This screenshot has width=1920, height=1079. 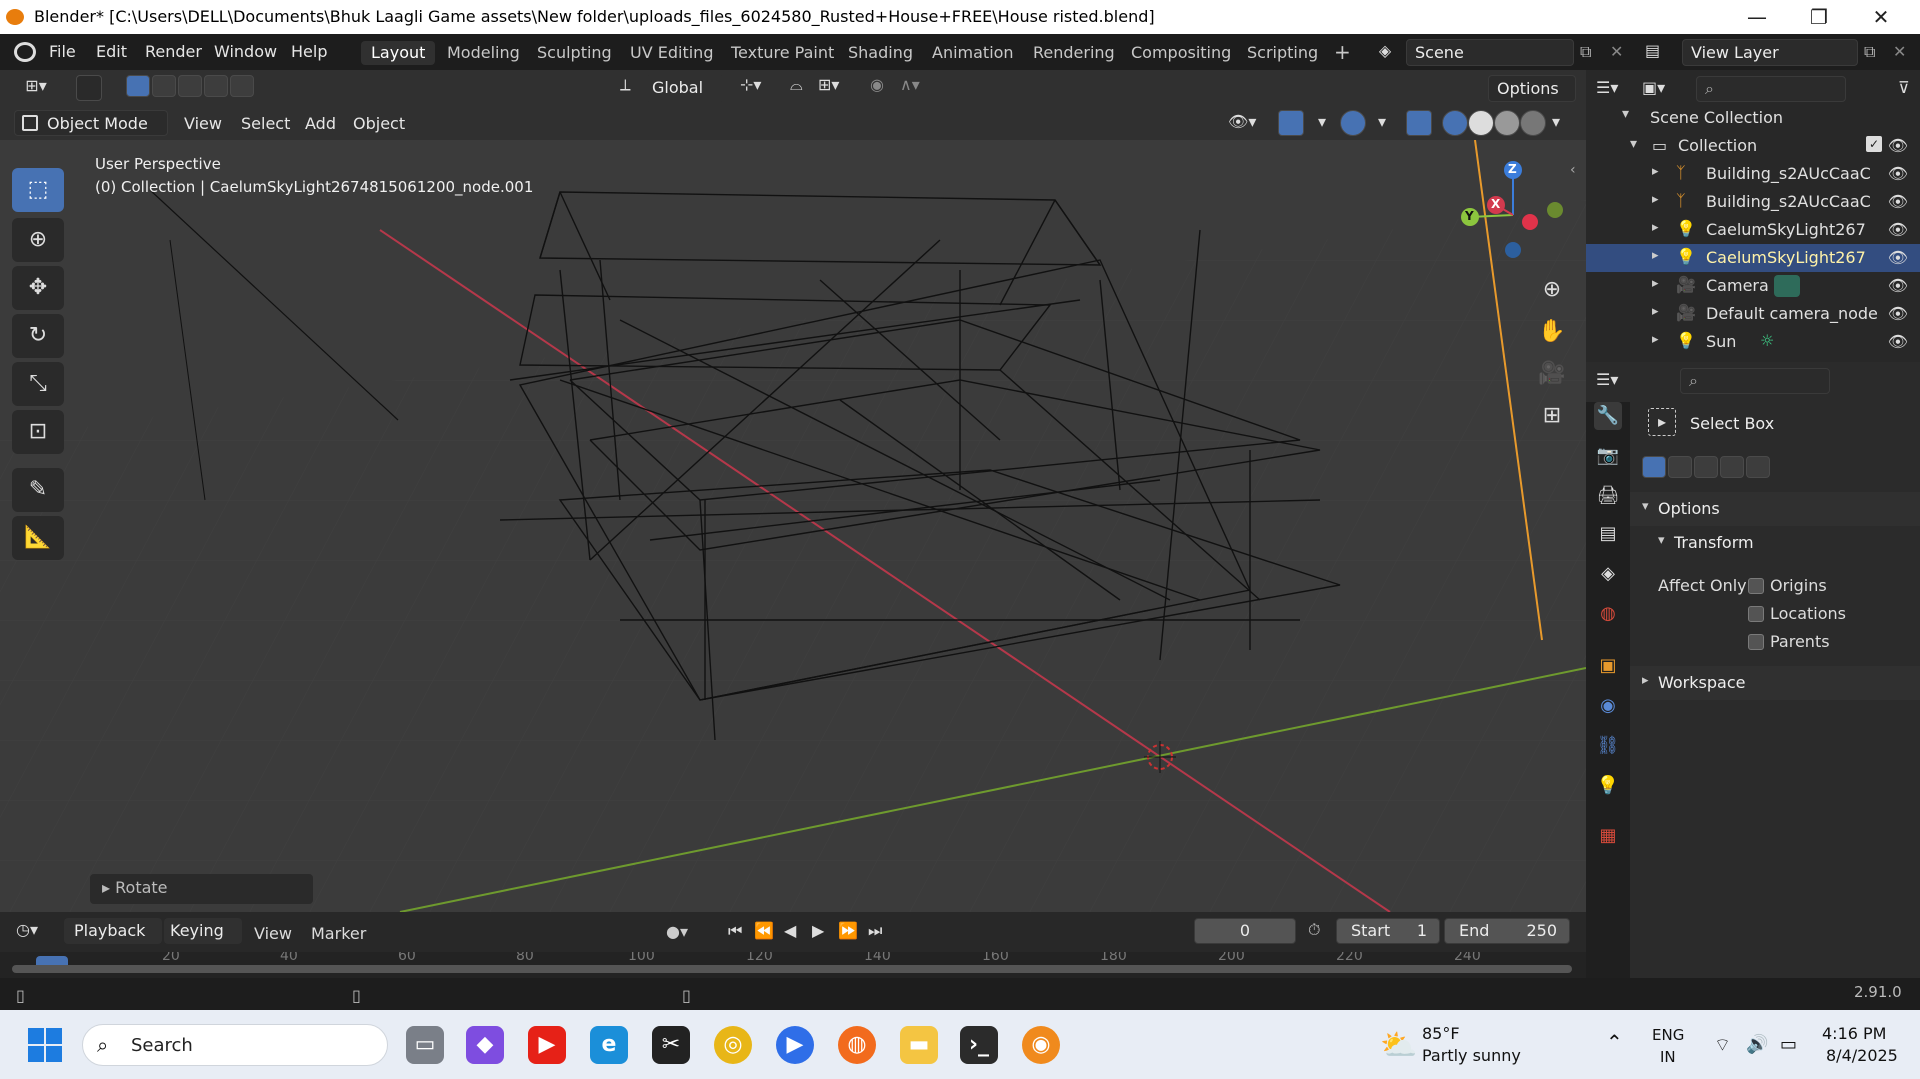 What do you see at coordinates (265, 123) in the screenshot?
I see `menu-select: Select` at bounding box center [265, 123].